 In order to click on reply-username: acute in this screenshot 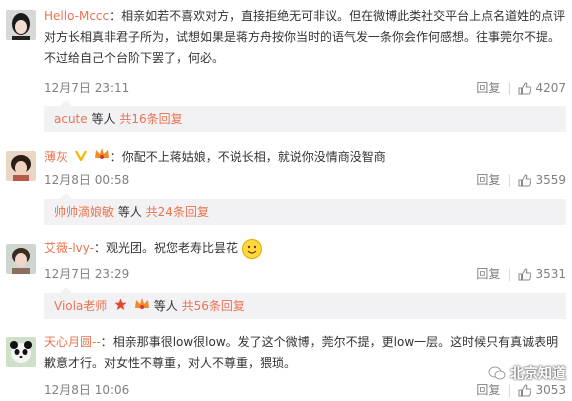, I will do `click(71, 119)`.